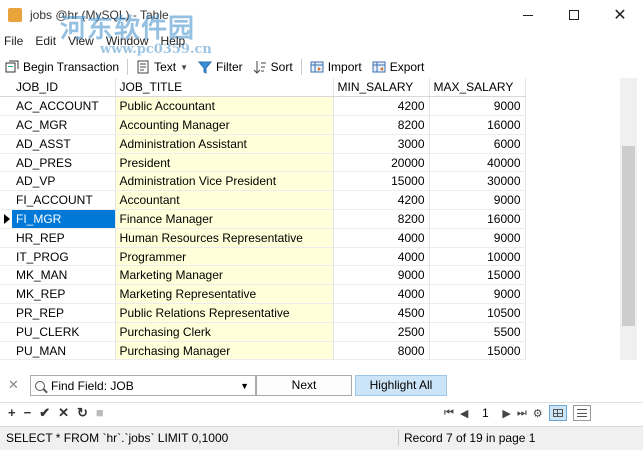  I want to click on cell-job-title: Finance Manager, so click(224, 219).